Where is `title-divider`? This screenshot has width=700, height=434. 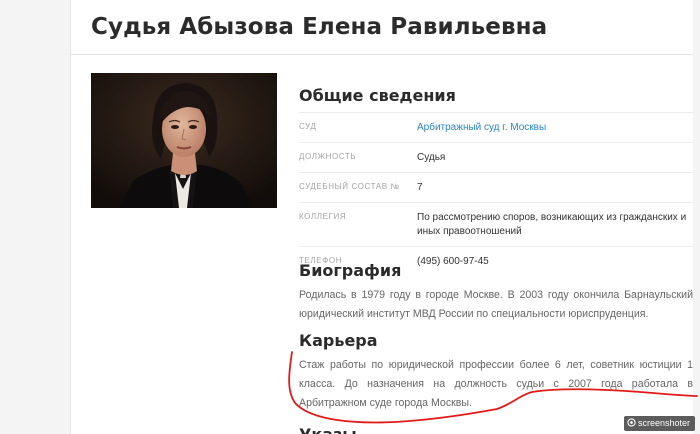
title-divider is located at coordinates (382, 54).